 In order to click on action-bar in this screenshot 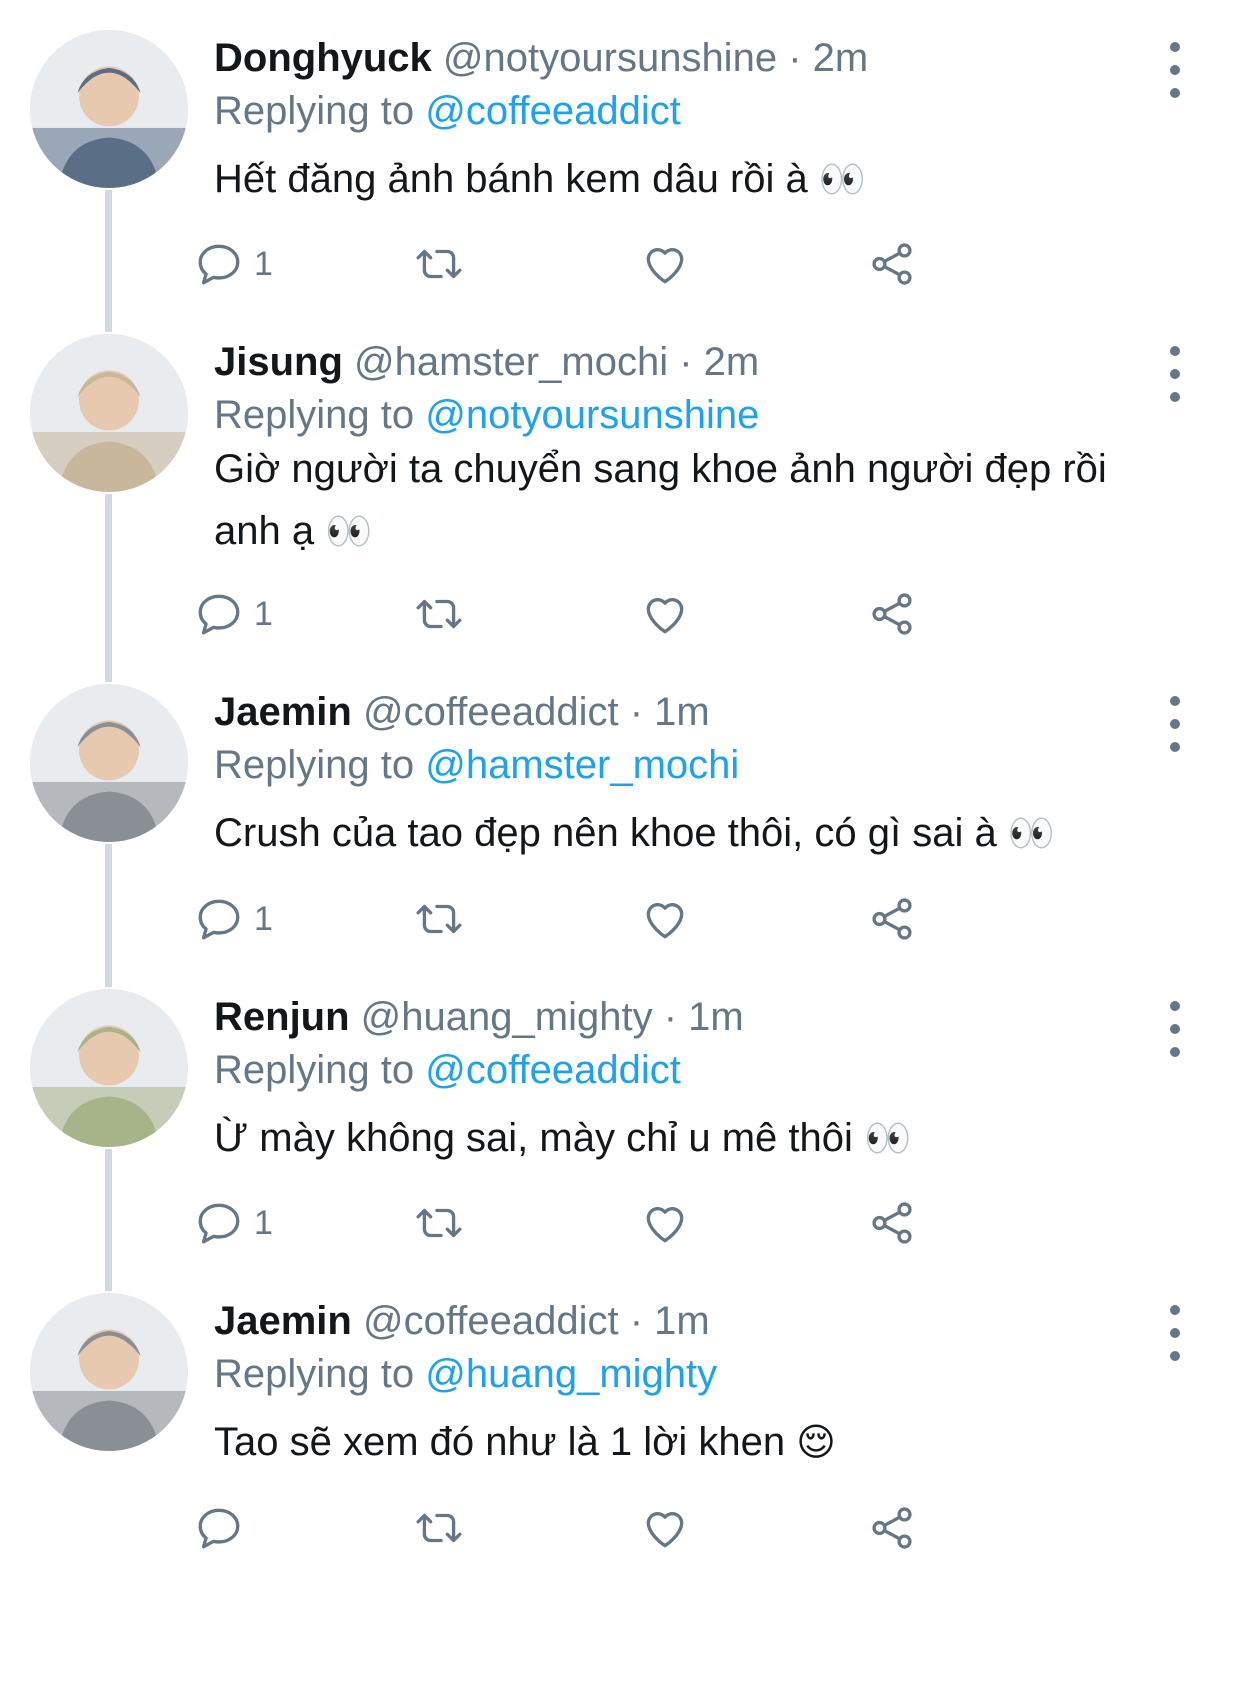, I will do `click(656, 1528)`.